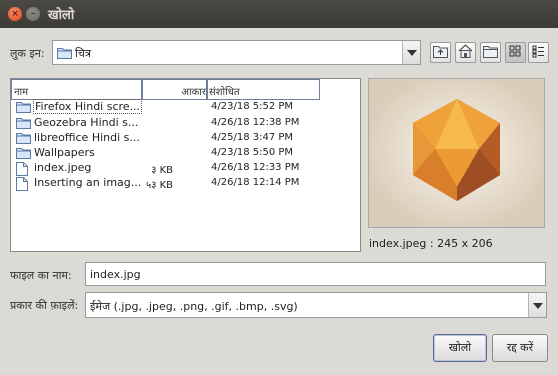 This screenshot has width=558, height=375. I want to click on list-view-button, so click(515, 52).